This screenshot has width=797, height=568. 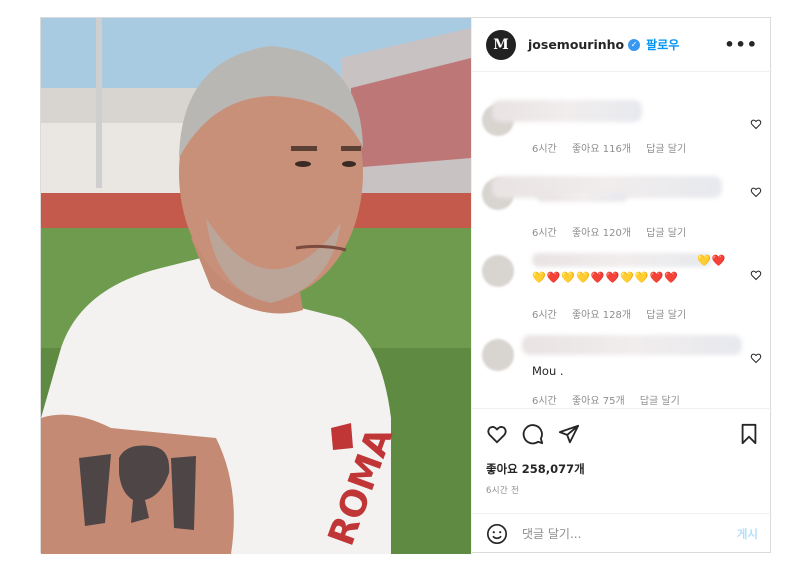 I want to click on comment-likes: 좋아요 75개, so click(x=598, y=401).